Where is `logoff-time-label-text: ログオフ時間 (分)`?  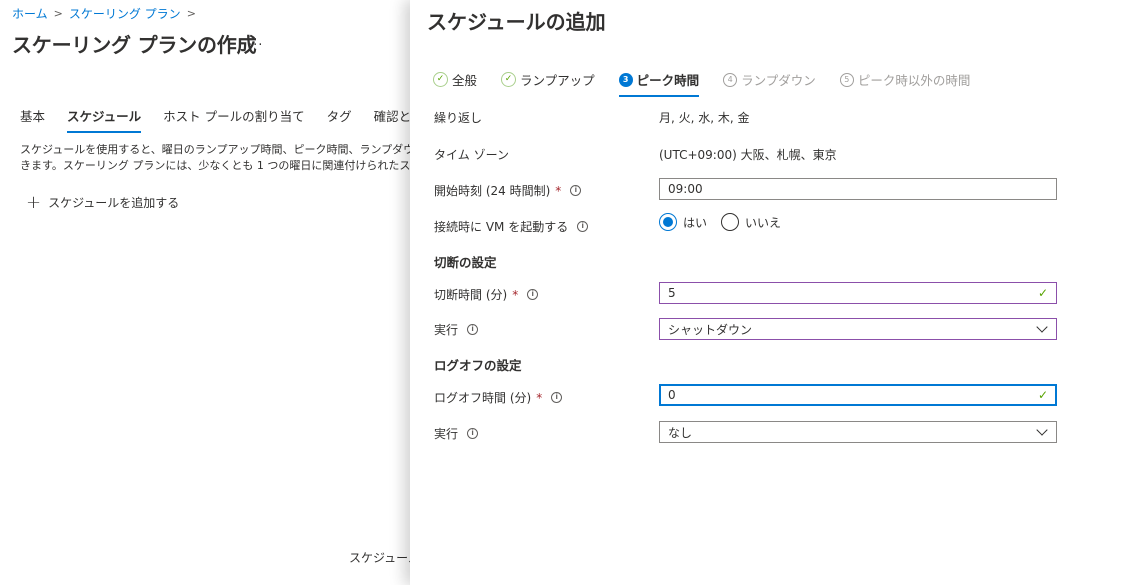 logoff-time-label-text: ログオフ時間 (分) is located at coordinates (483, 398).